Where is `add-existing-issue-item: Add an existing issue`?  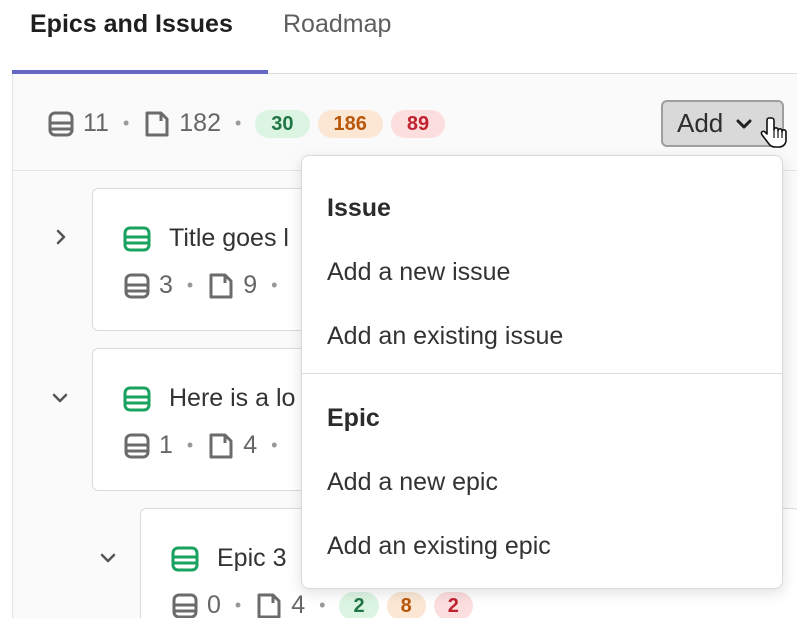 add-existing-issue-item: Add an existing issue is located at coordinates (445, 336).